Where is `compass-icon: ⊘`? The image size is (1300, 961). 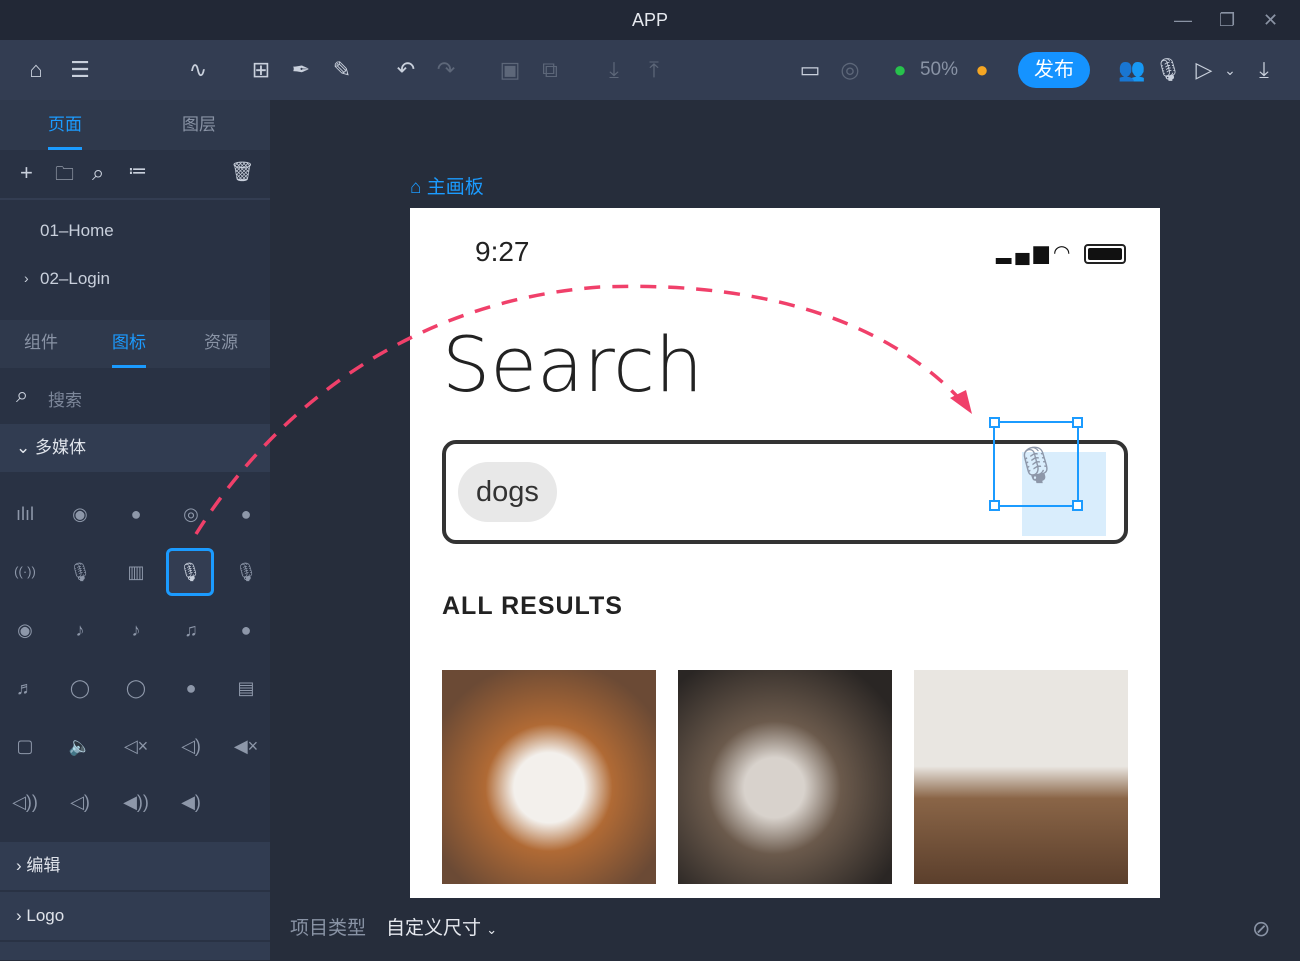 compass-icon: ⊘ is located at coordinates (1261, 929).